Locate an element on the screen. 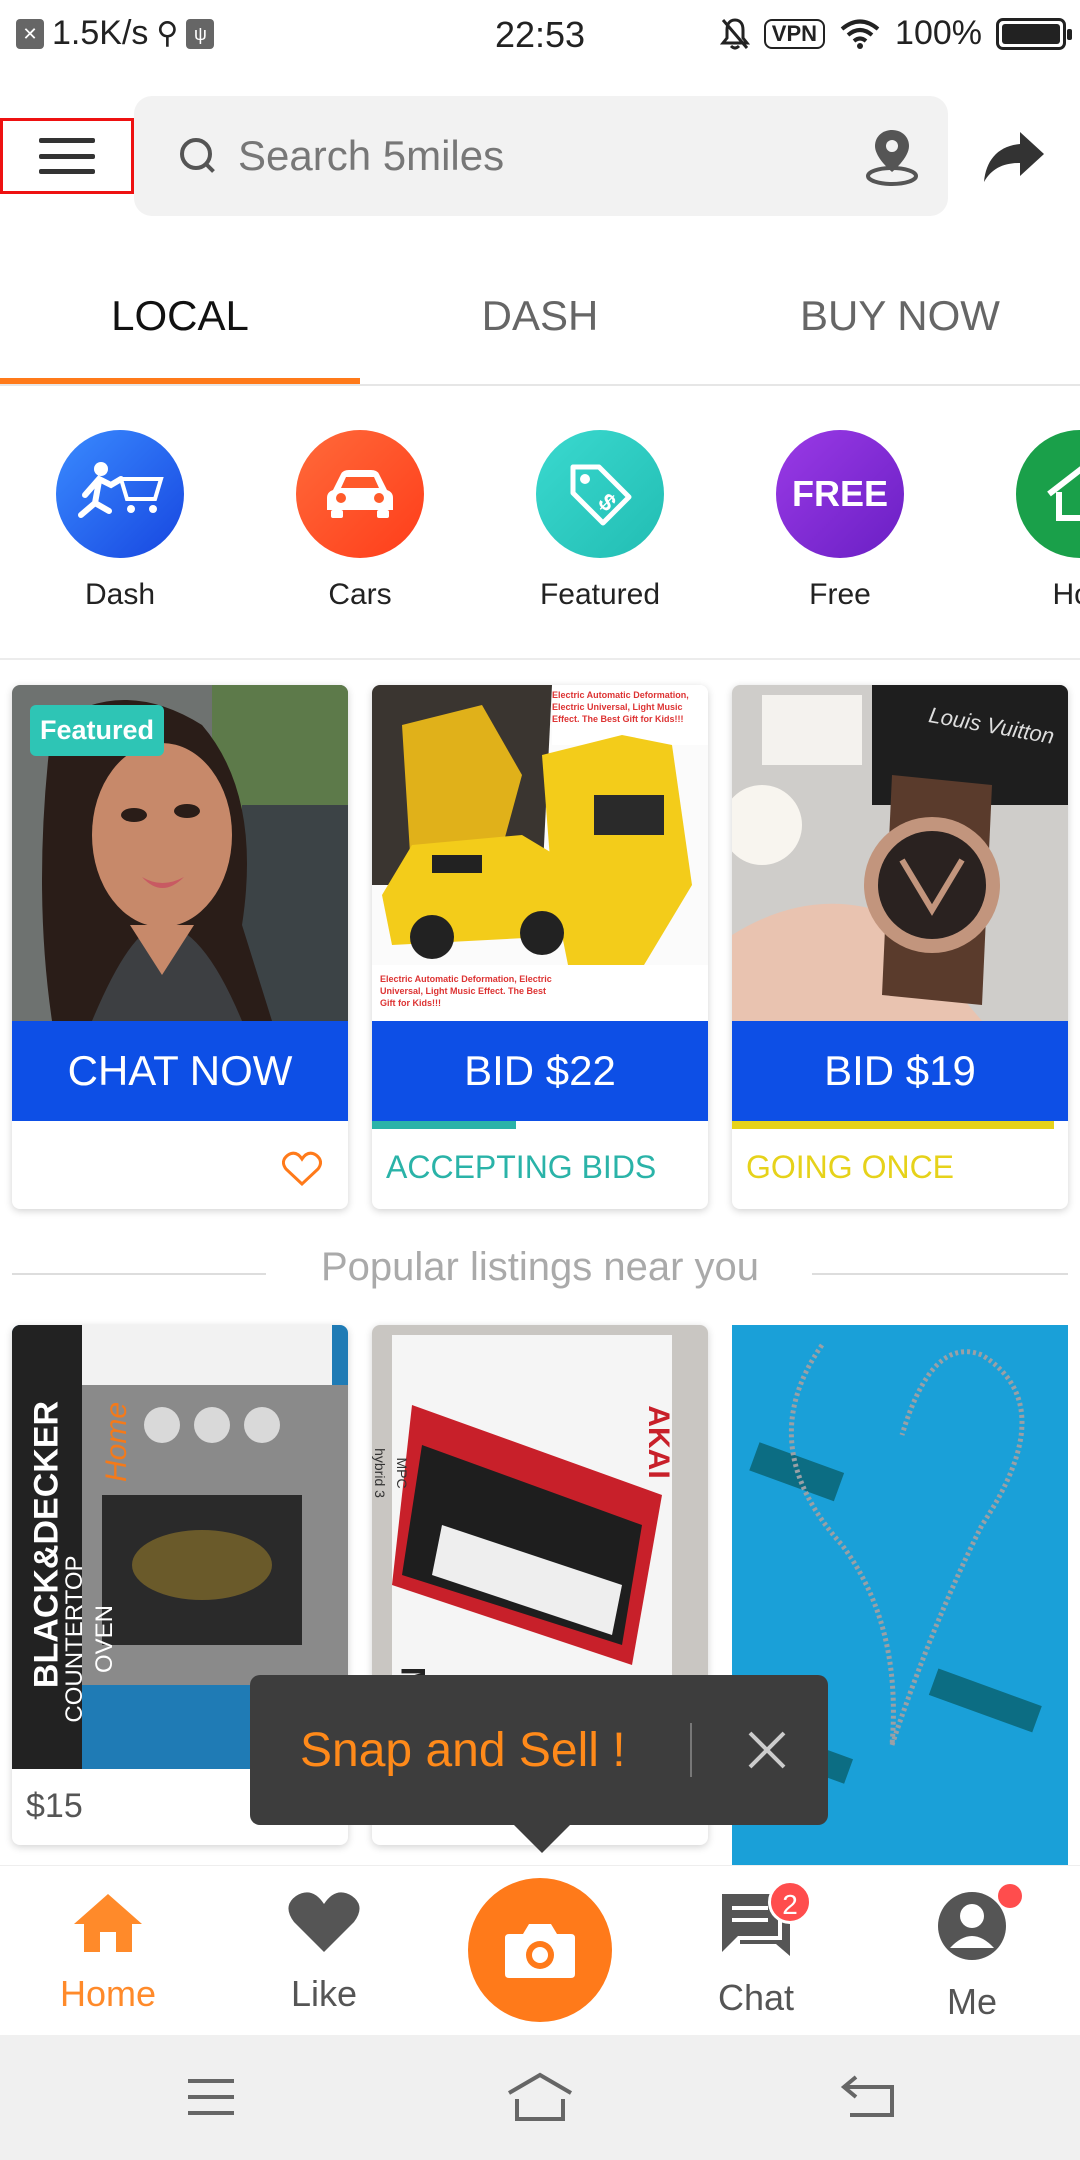 Image resolution: width=1080 pixels, height=2160 pixels. chat-now-button: CHAT NOW is located at coordinates (180, 1071).